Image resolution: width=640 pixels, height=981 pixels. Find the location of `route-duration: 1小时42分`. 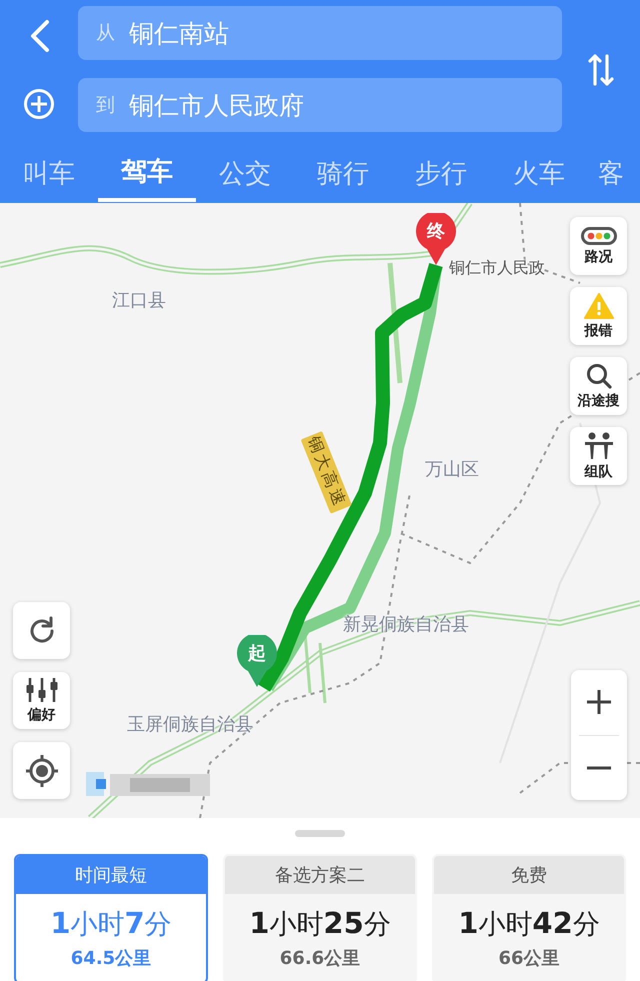

route-duration: 1小时42分 is located at coordinates (529, 924).